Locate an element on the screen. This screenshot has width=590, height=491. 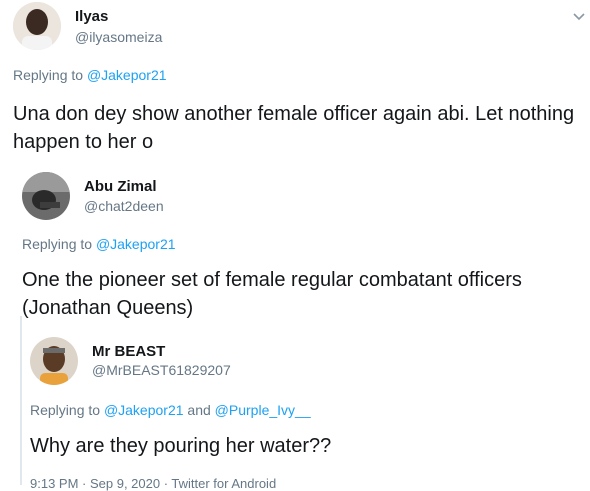
handle: @ilyasomeiza is located at coordinates (118, 37).